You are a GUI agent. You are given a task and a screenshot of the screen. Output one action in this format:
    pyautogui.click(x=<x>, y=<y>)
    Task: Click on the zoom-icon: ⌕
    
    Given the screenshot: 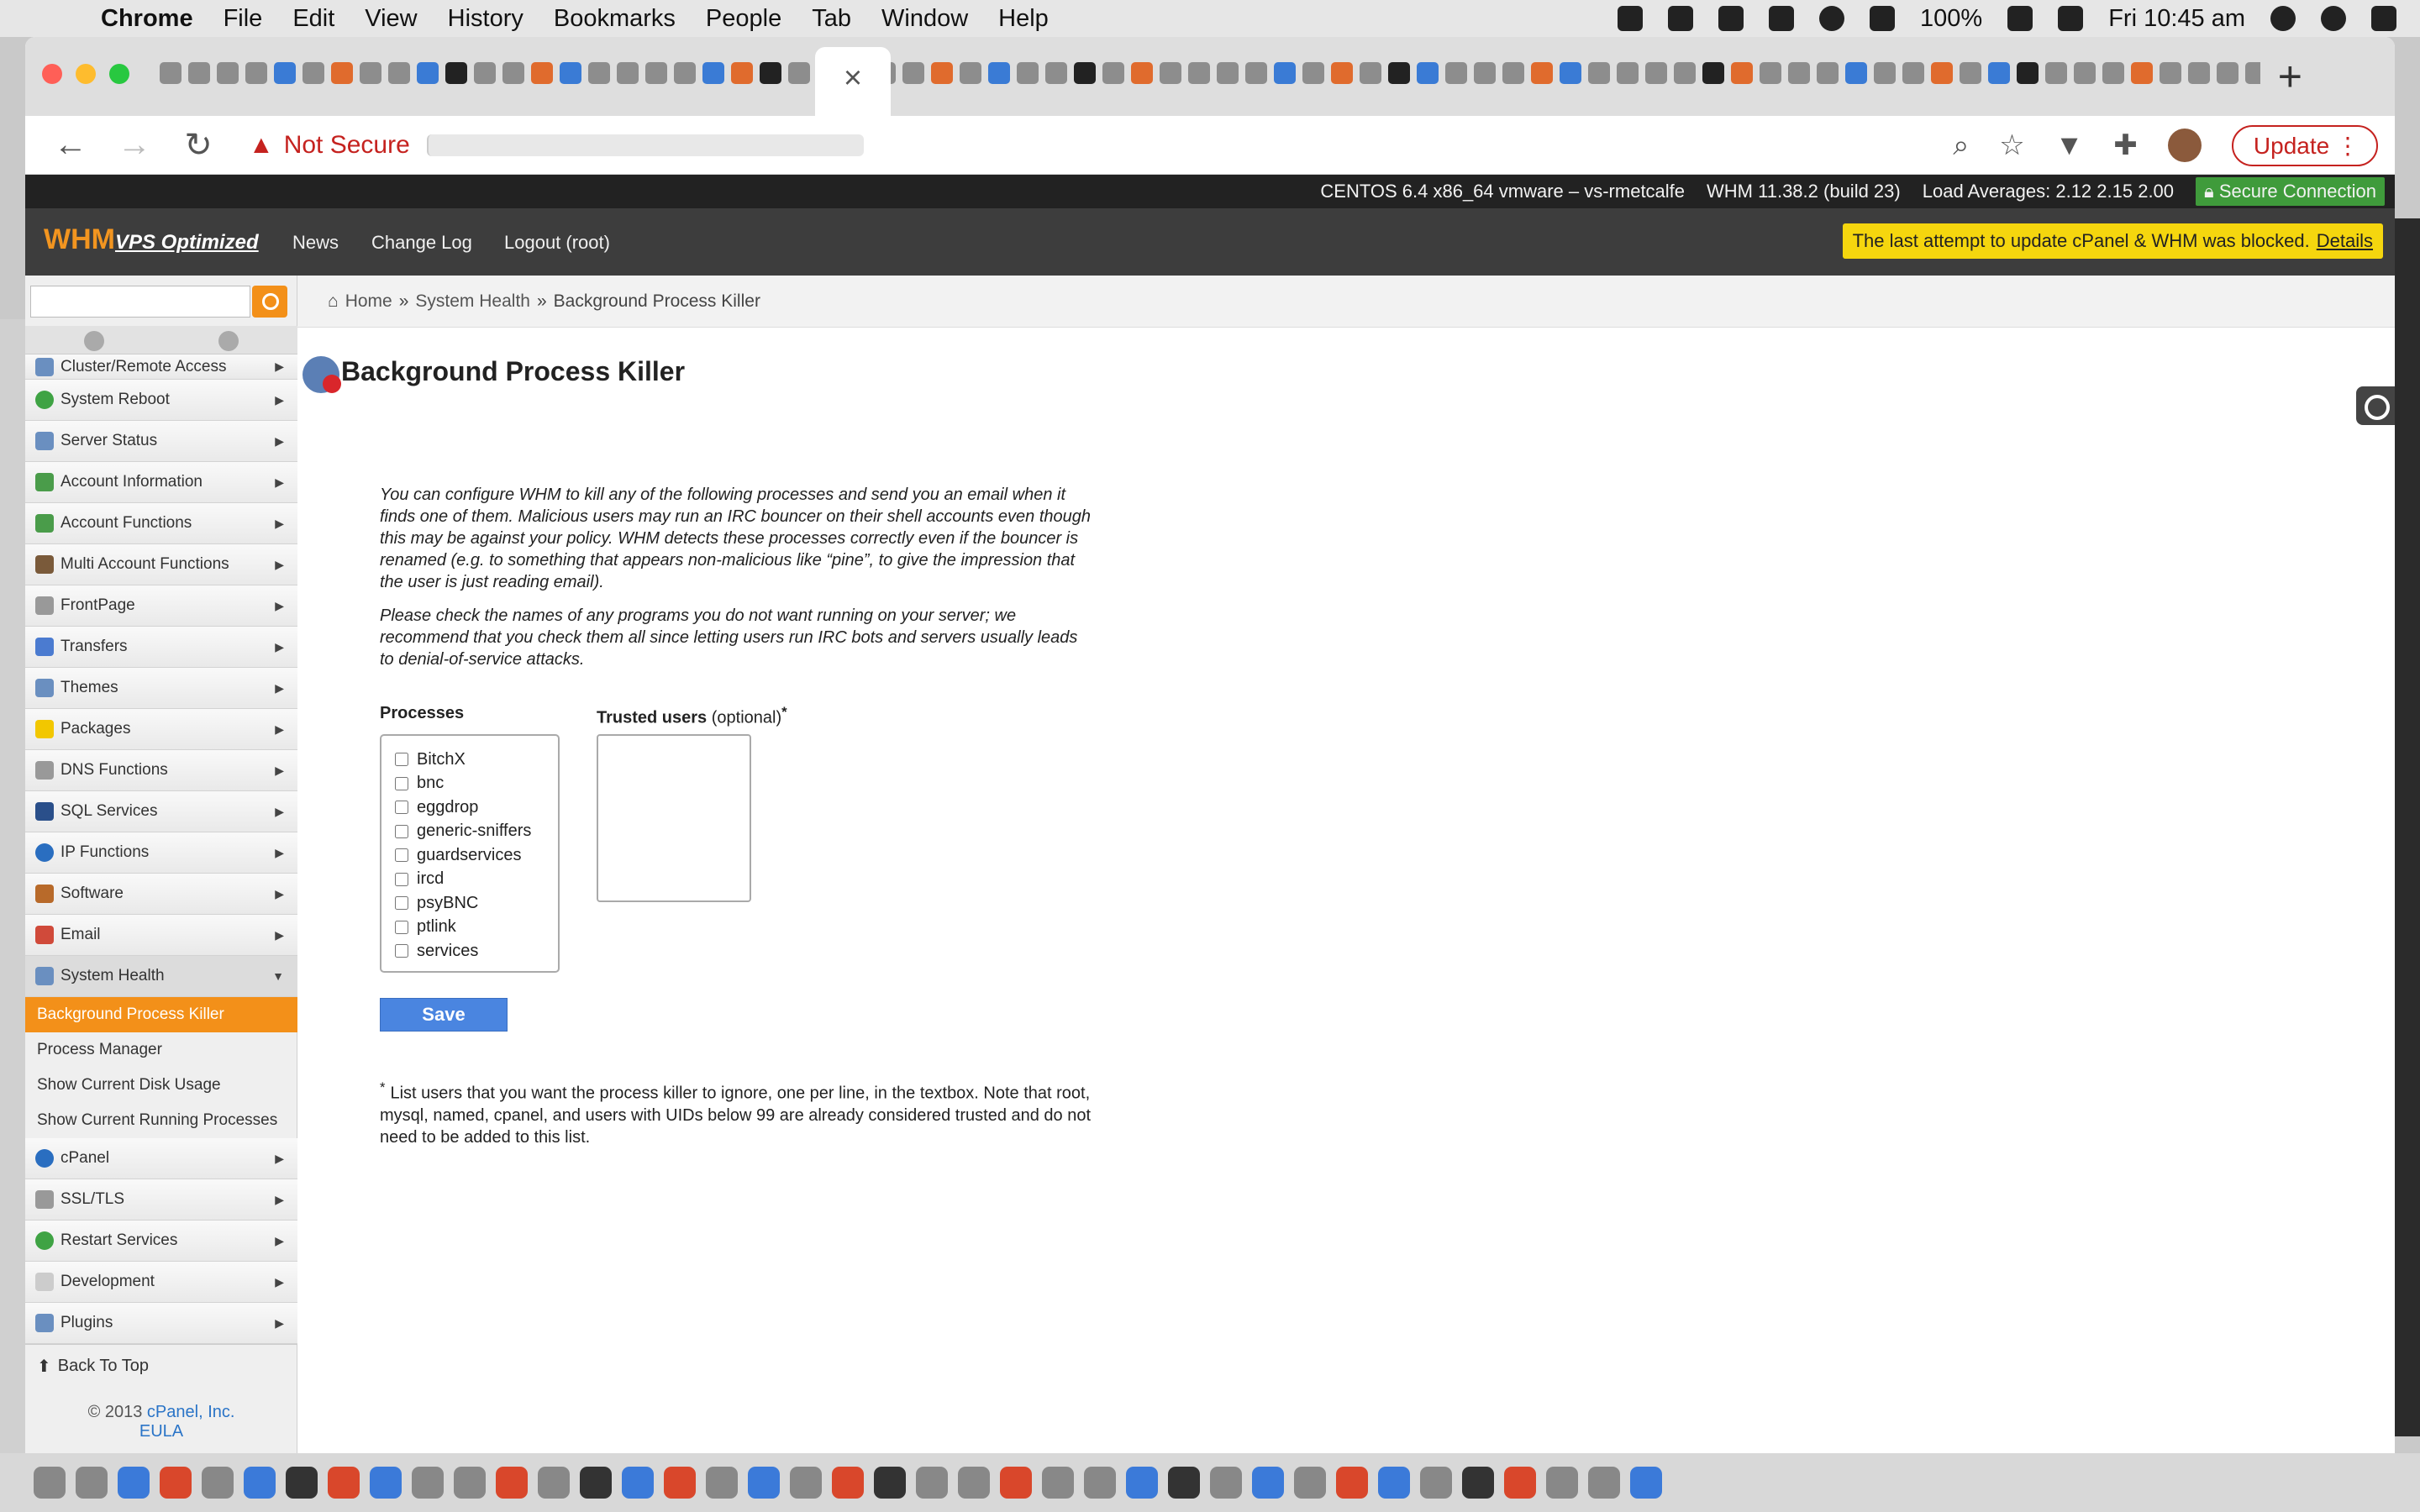 What is the action you would take?
    pyautogui.click(x=1961, y=145)
    